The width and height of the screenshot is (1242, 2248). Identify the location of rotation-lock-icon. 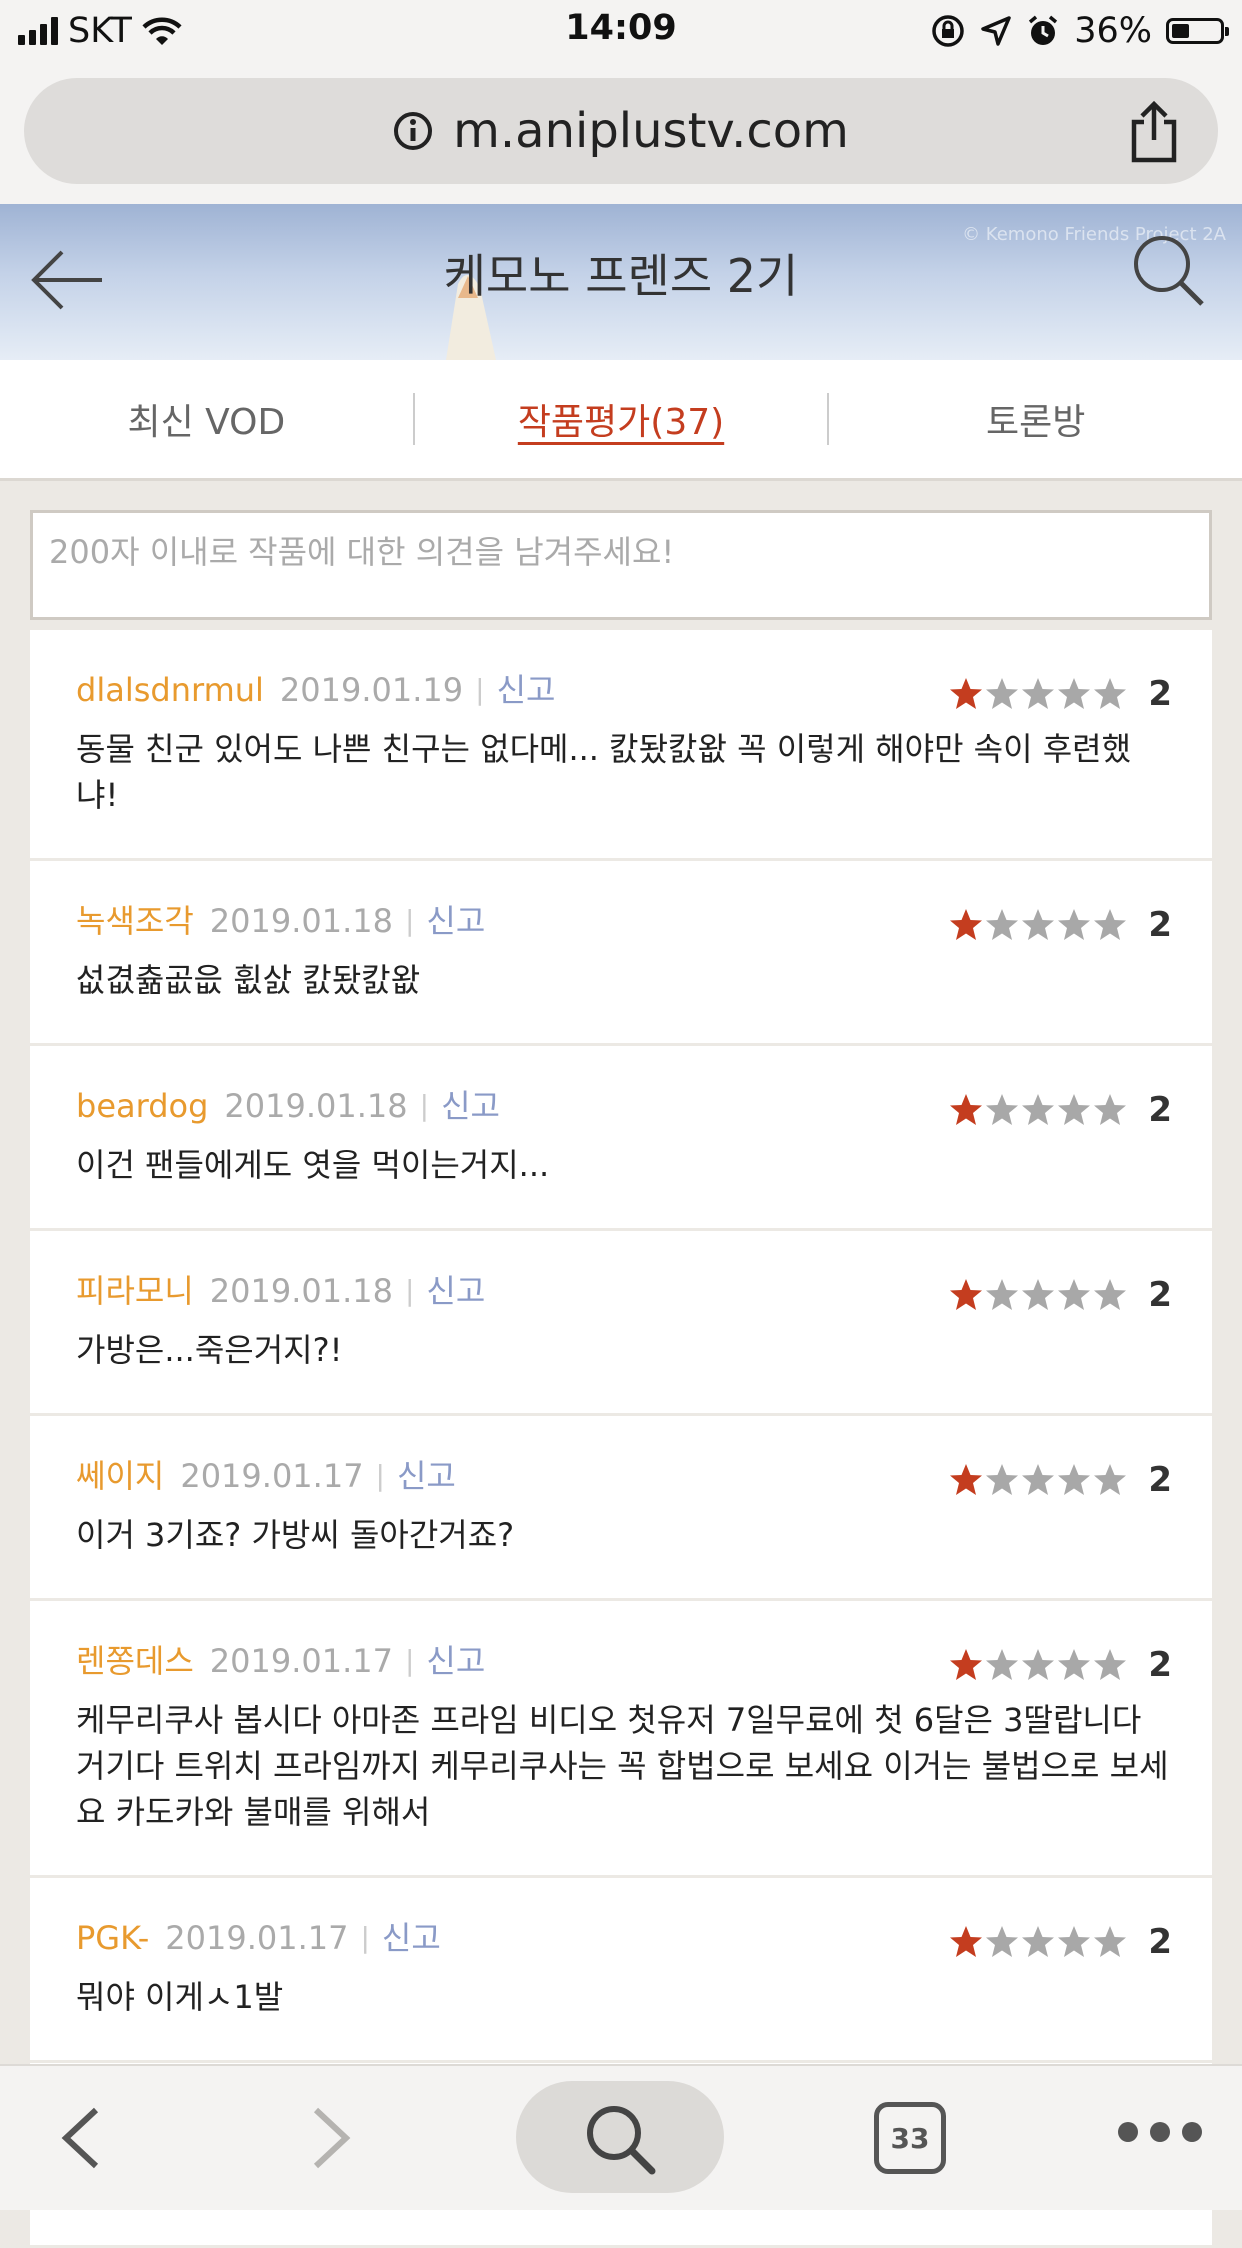
(948, 31).